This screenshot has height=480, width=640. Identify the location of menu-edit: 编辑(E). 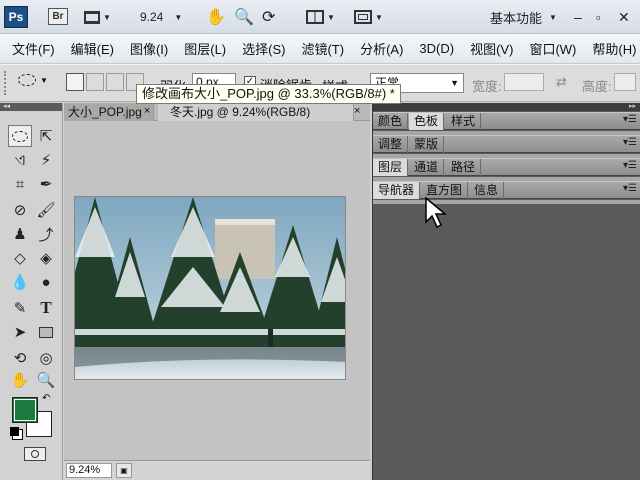
(92, 48).